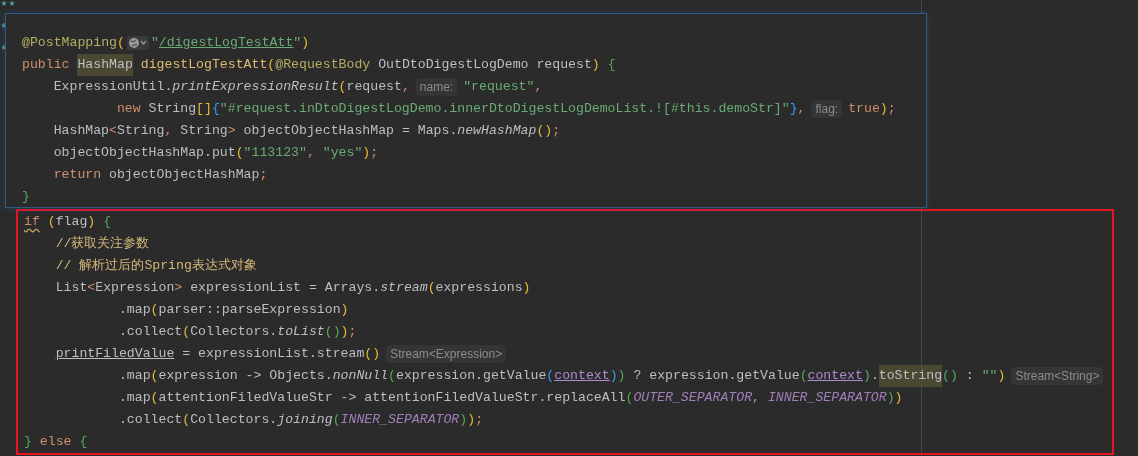 The width and height of the screenshot is (1138, 456). Describe the element at coordinates (245, 376) in the screenshot. I see `code-text: expression -> Objects.` at that location.